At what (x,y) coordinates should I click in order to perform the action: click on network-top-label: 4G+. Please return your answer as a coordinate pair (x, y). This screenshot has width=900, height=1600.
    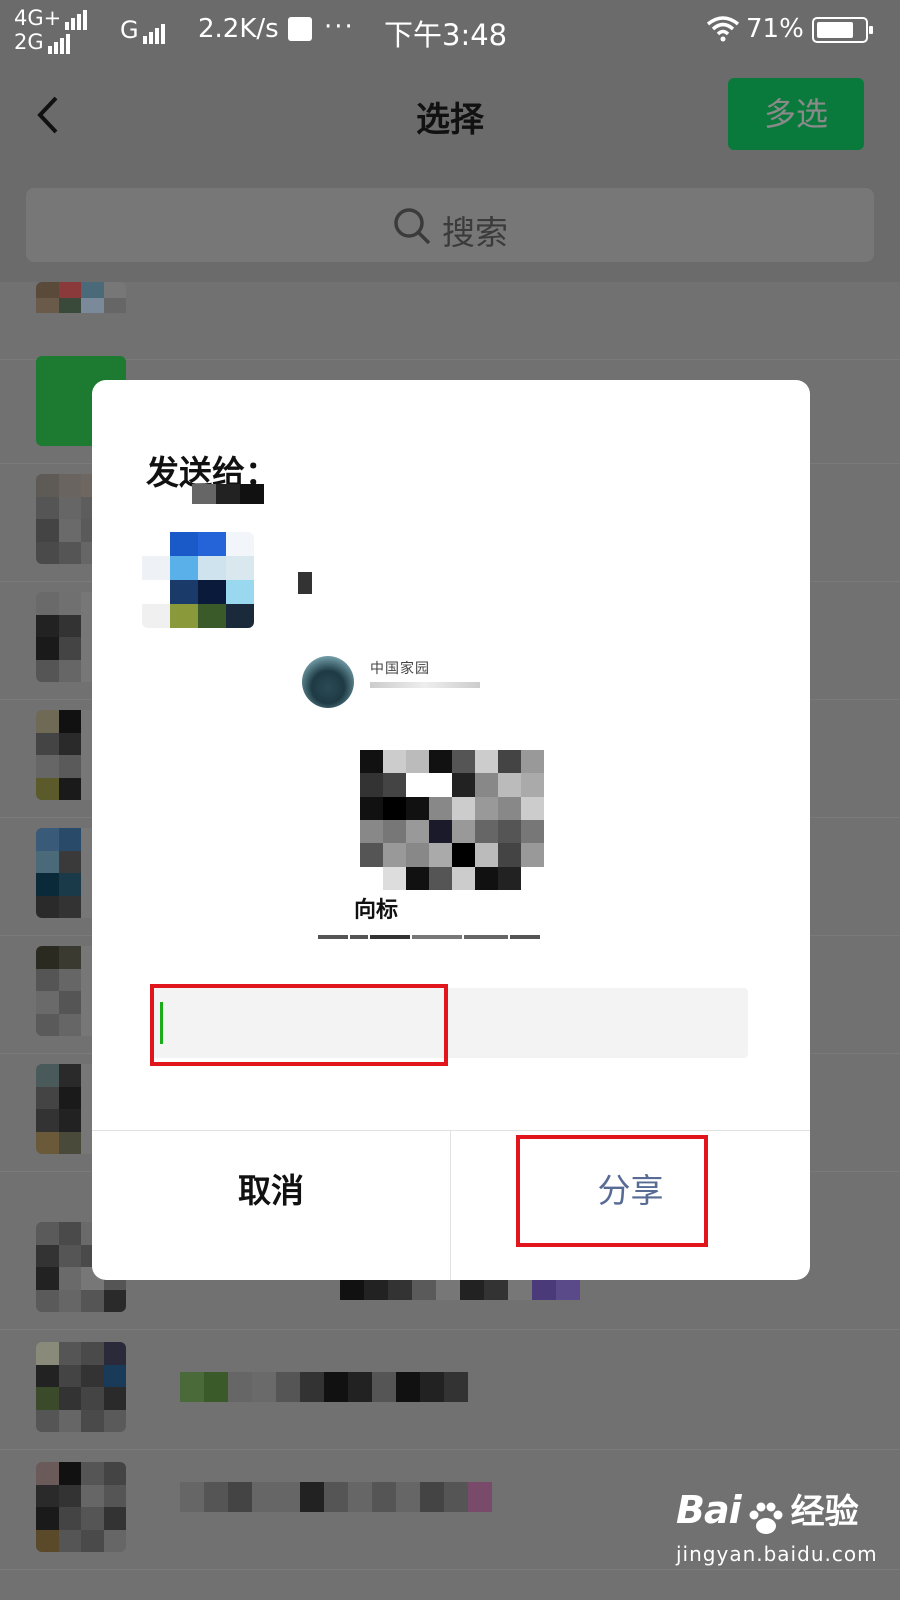
    Looking at the image, I should click on (38, 18).